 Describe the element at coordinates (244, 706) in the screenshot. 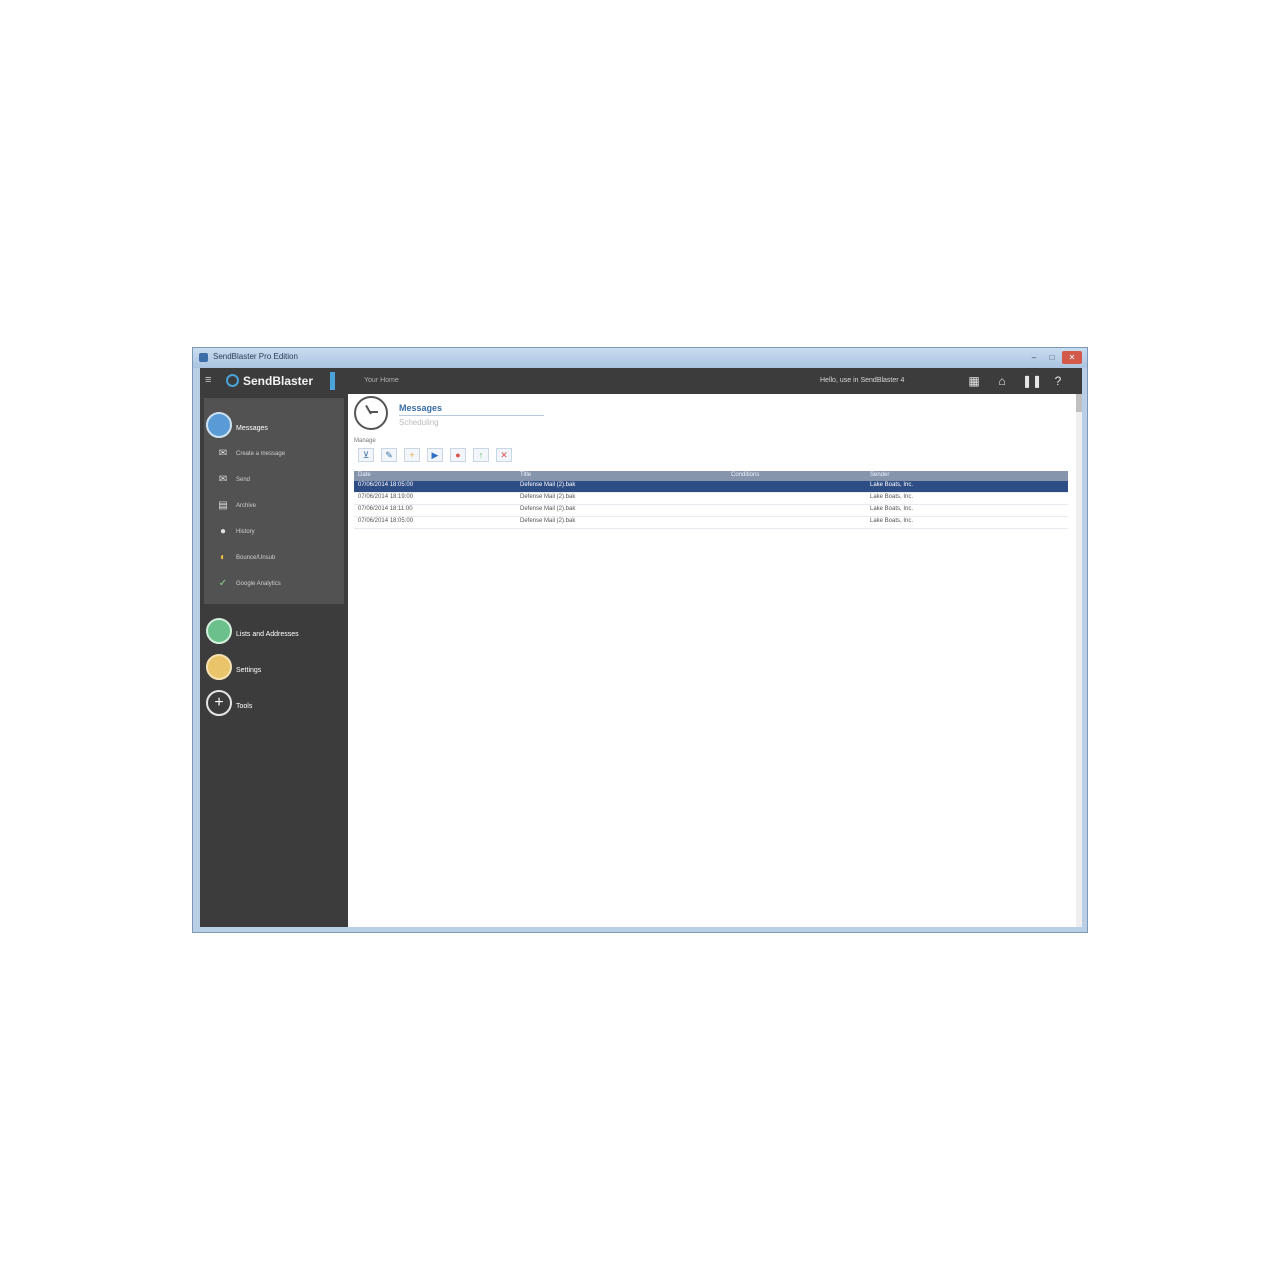

I see `nav-tools-label: Tools` at that location.